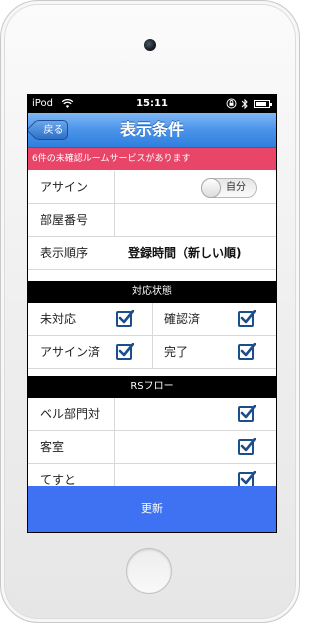  Describe the element at coordinates (152, 509) in the screenshot. I see `update-button: 更新` at that location.